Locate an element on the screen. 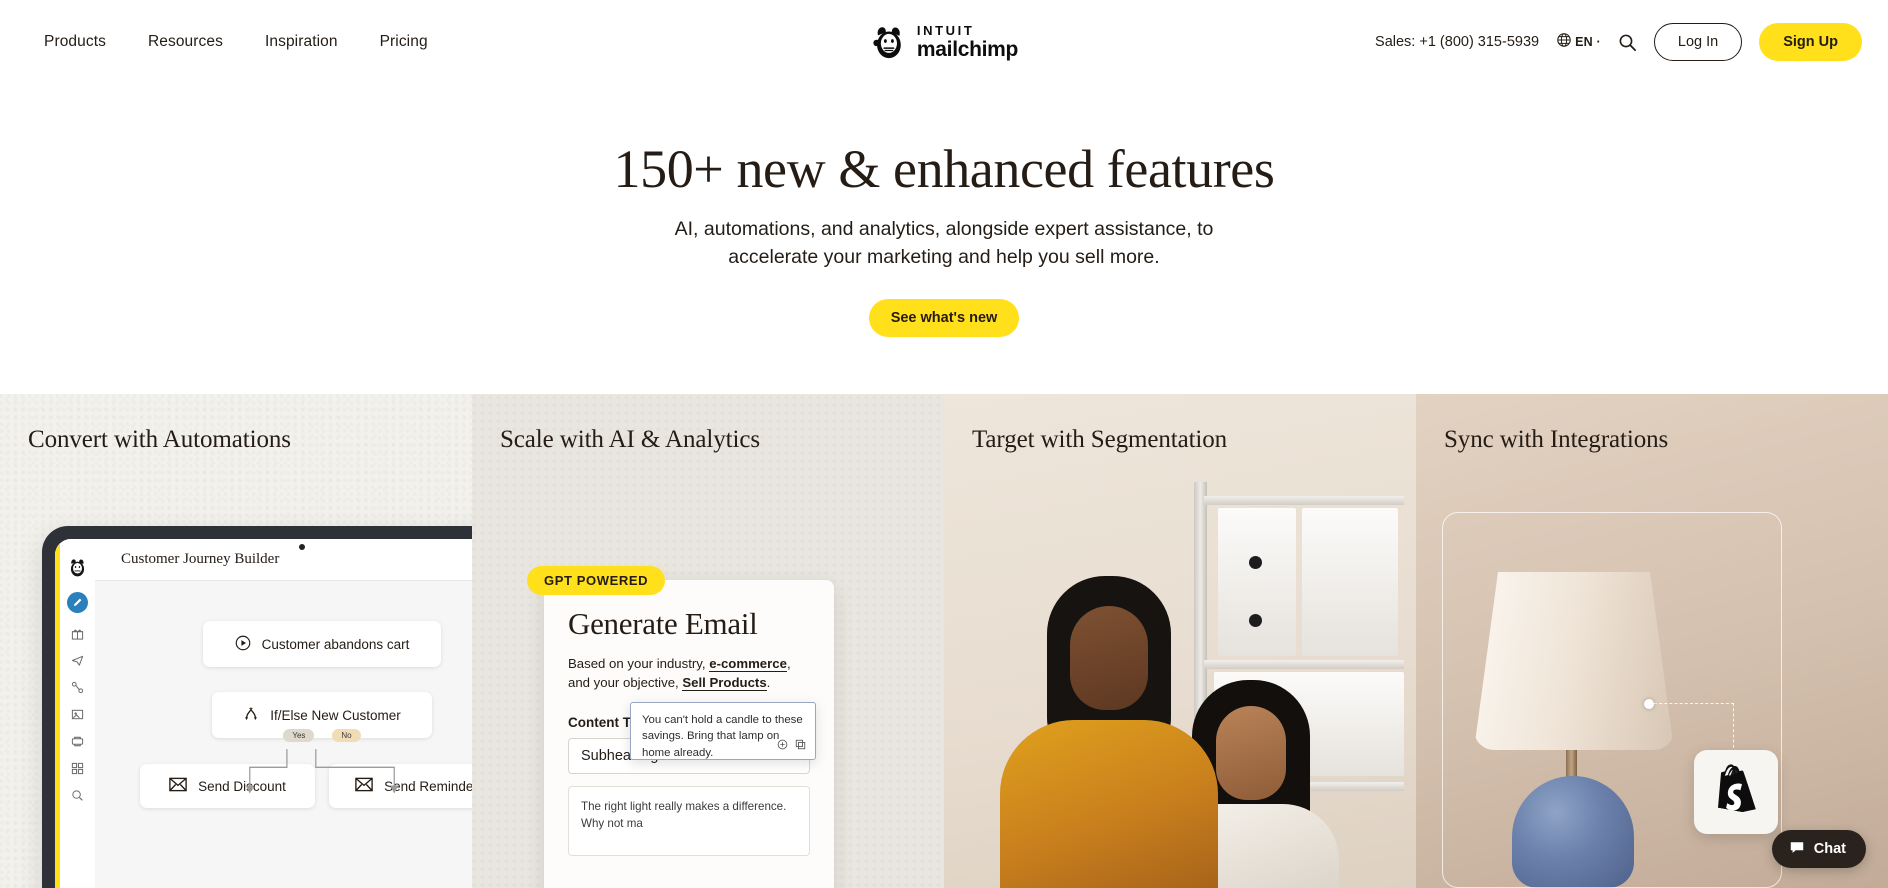  signup-button: Sign Up is located at coordinates (1810, 42).